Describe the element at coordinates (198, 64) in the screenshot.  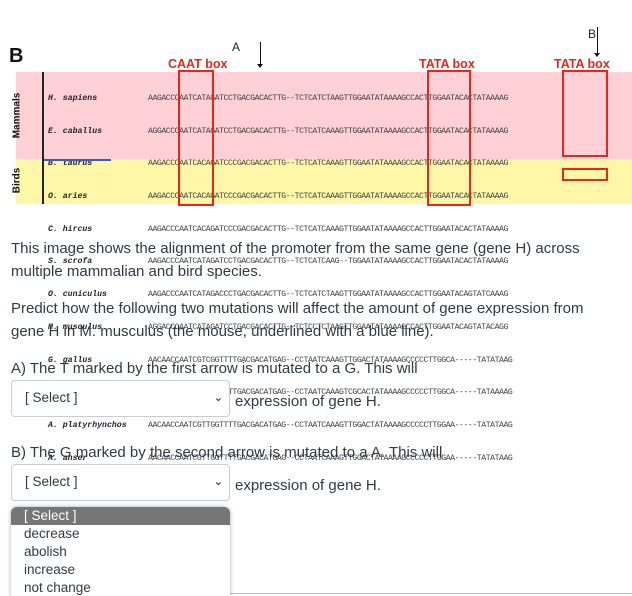
I see `caat-box-title: CAAT box` at that location.